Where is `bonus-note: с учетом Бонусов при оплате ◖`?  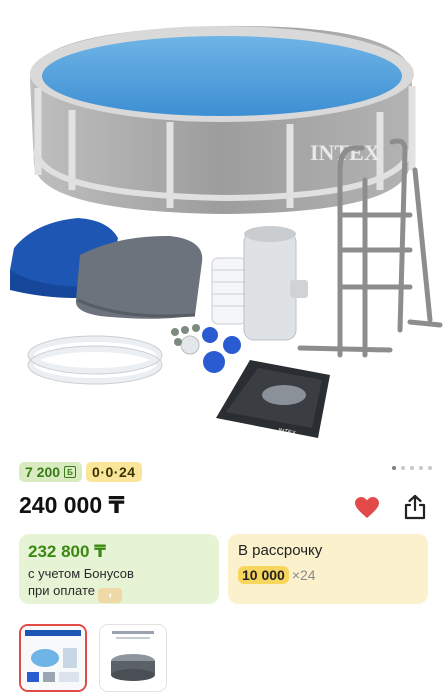 bonus-note: с учетом Бонусов при оплате ◖ is located at coordinates (119, 584).